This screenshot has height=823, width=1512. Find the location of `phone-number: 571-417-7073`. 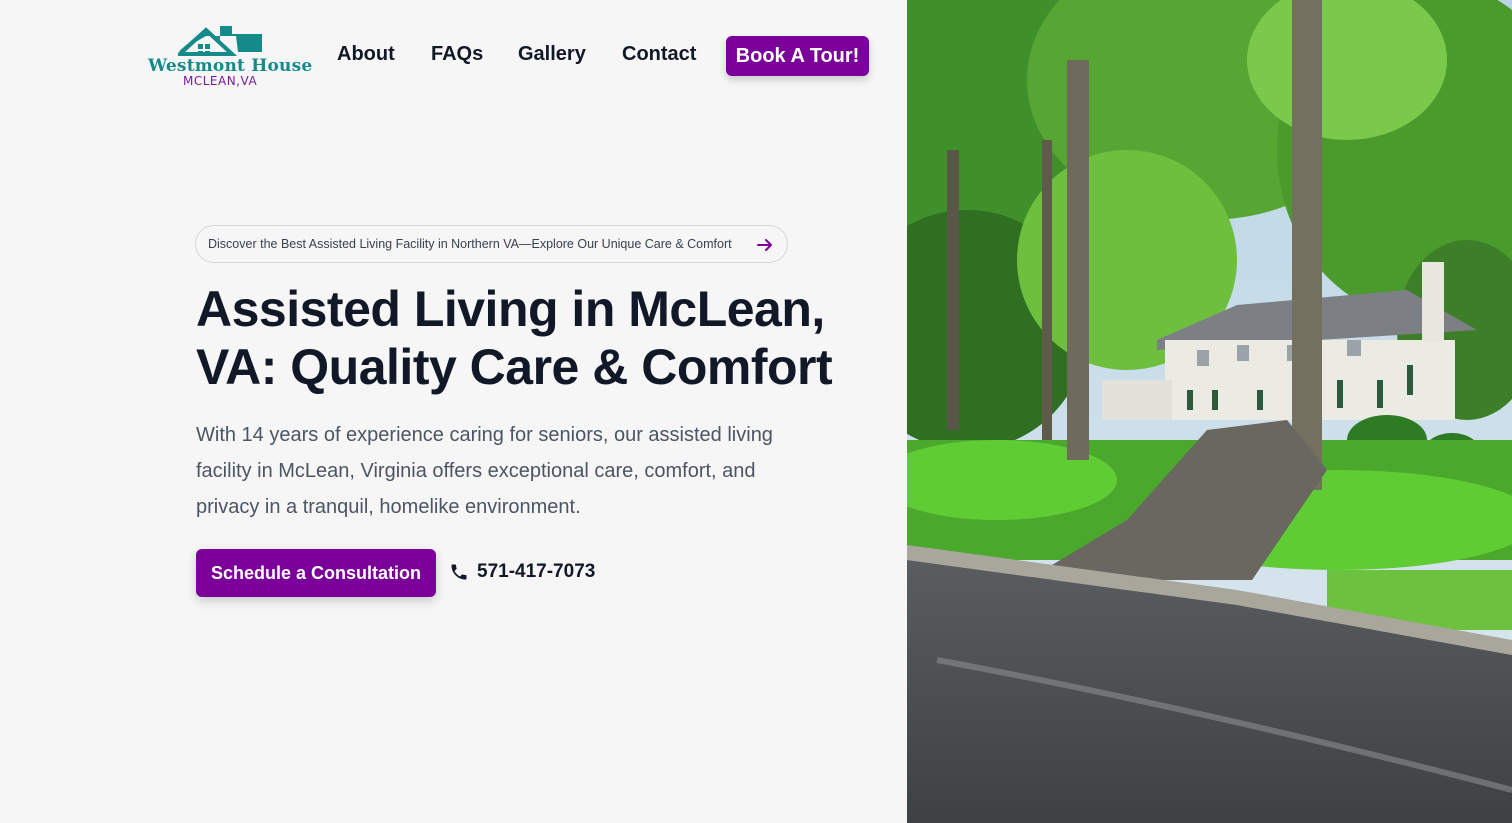

phone-number: 571-417-7073 is located at coordinates (536, 571).